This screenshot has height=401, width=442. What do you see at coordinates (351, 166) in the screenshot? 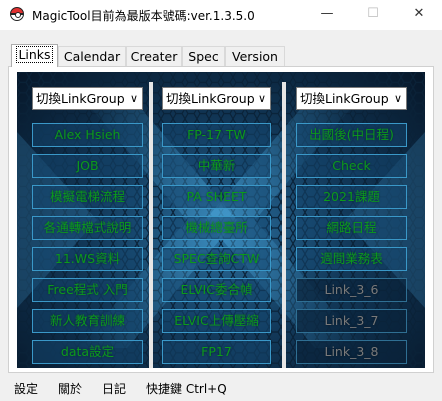
I see `link-button: Check` at bounding box center [351, 166].